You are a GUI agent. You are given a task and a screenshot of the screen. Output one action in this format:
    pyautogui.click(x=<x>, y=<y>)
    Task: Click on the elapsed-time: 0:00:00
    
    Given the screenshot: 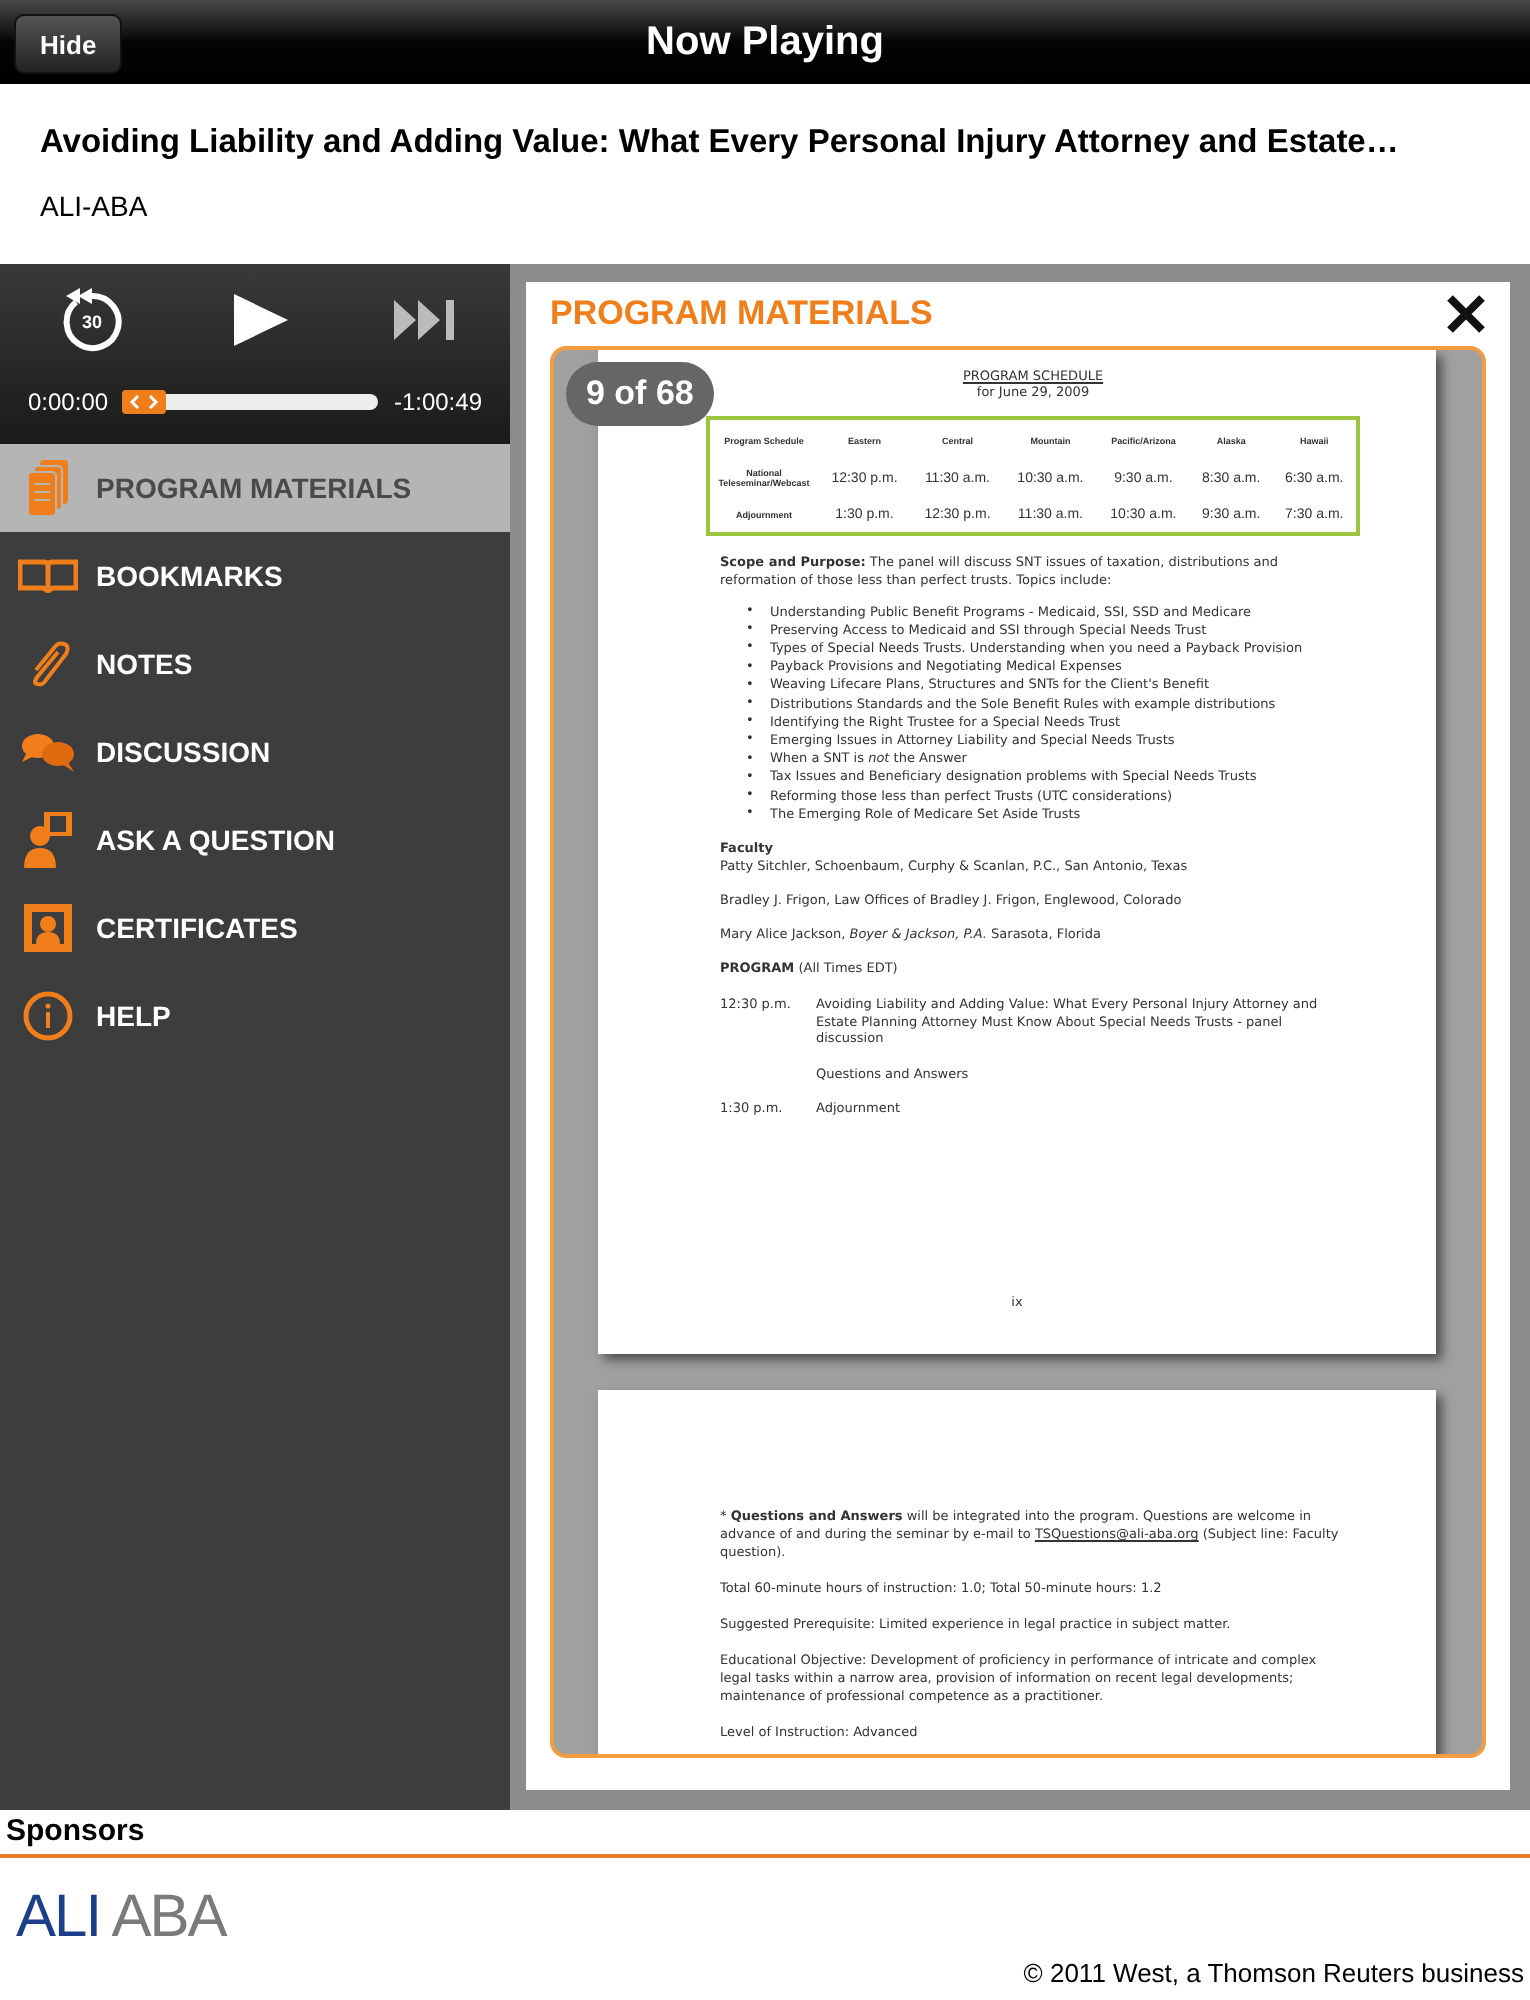 What is the action you would take?
    pyautogui.click(x=68, y=402)
    